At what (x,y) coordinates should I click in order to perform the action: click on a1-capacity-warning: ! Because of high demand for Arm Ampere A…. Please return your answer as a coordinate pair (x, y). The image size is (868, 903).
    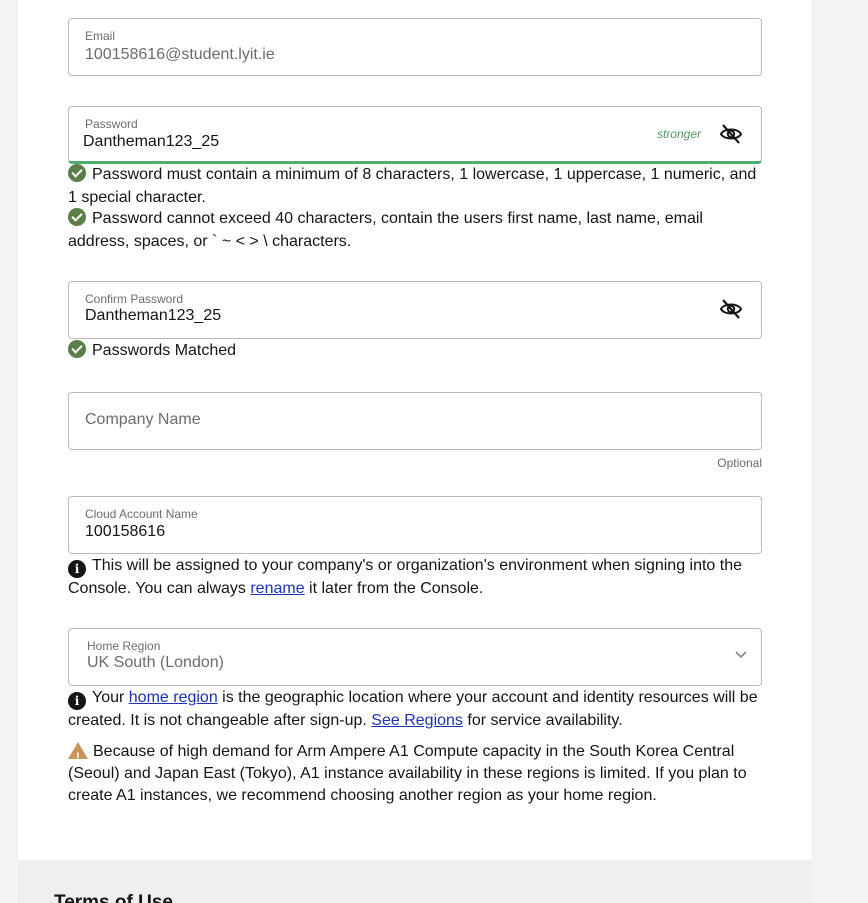
    Looking at the image, I should click on (418, 774).